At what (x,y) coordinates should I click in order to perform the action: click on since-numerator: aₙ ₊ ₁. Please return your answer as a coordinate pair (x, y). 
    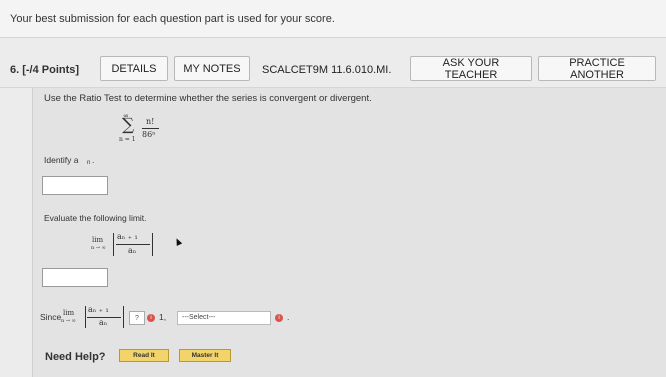
    Looking at the image, I should click on (98, 309).